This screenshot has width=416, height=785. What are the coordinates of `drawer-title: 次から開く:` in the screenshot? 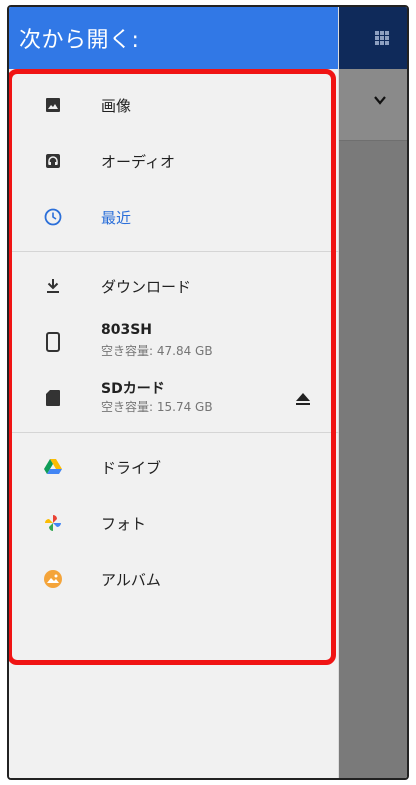 It's located at (79, 40).